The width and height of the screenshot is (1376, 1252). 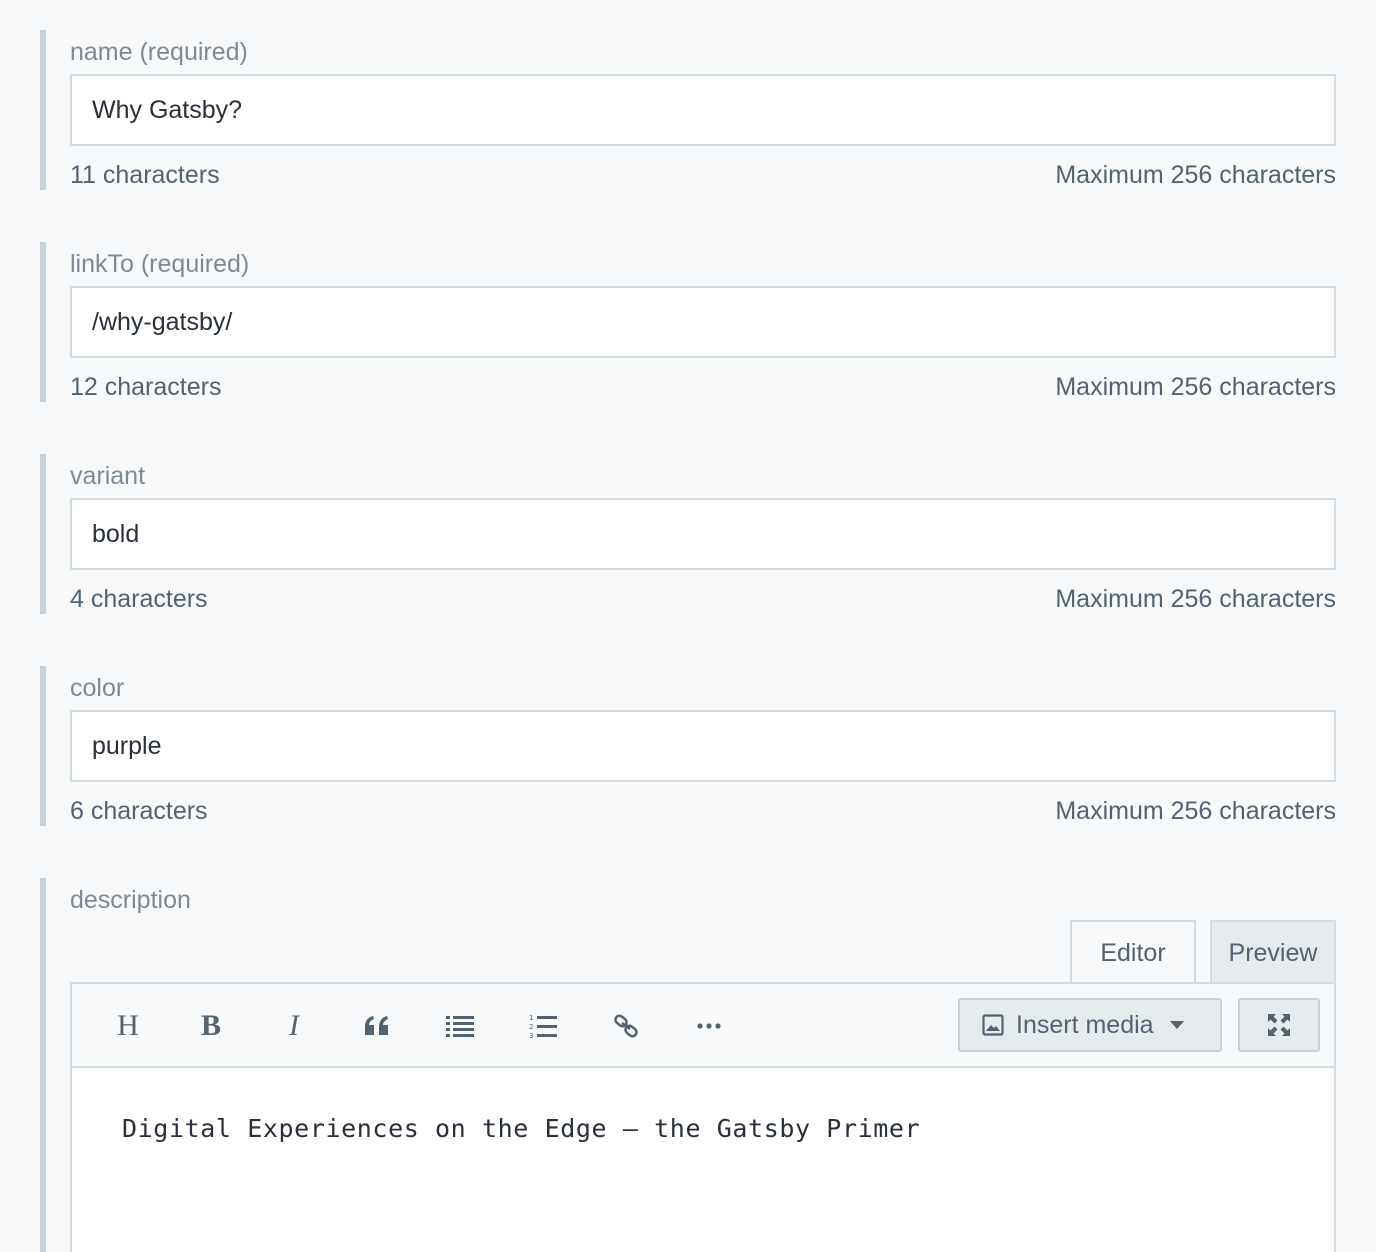 I want to click on svg-text: 1, so click(x=531, y=1018).